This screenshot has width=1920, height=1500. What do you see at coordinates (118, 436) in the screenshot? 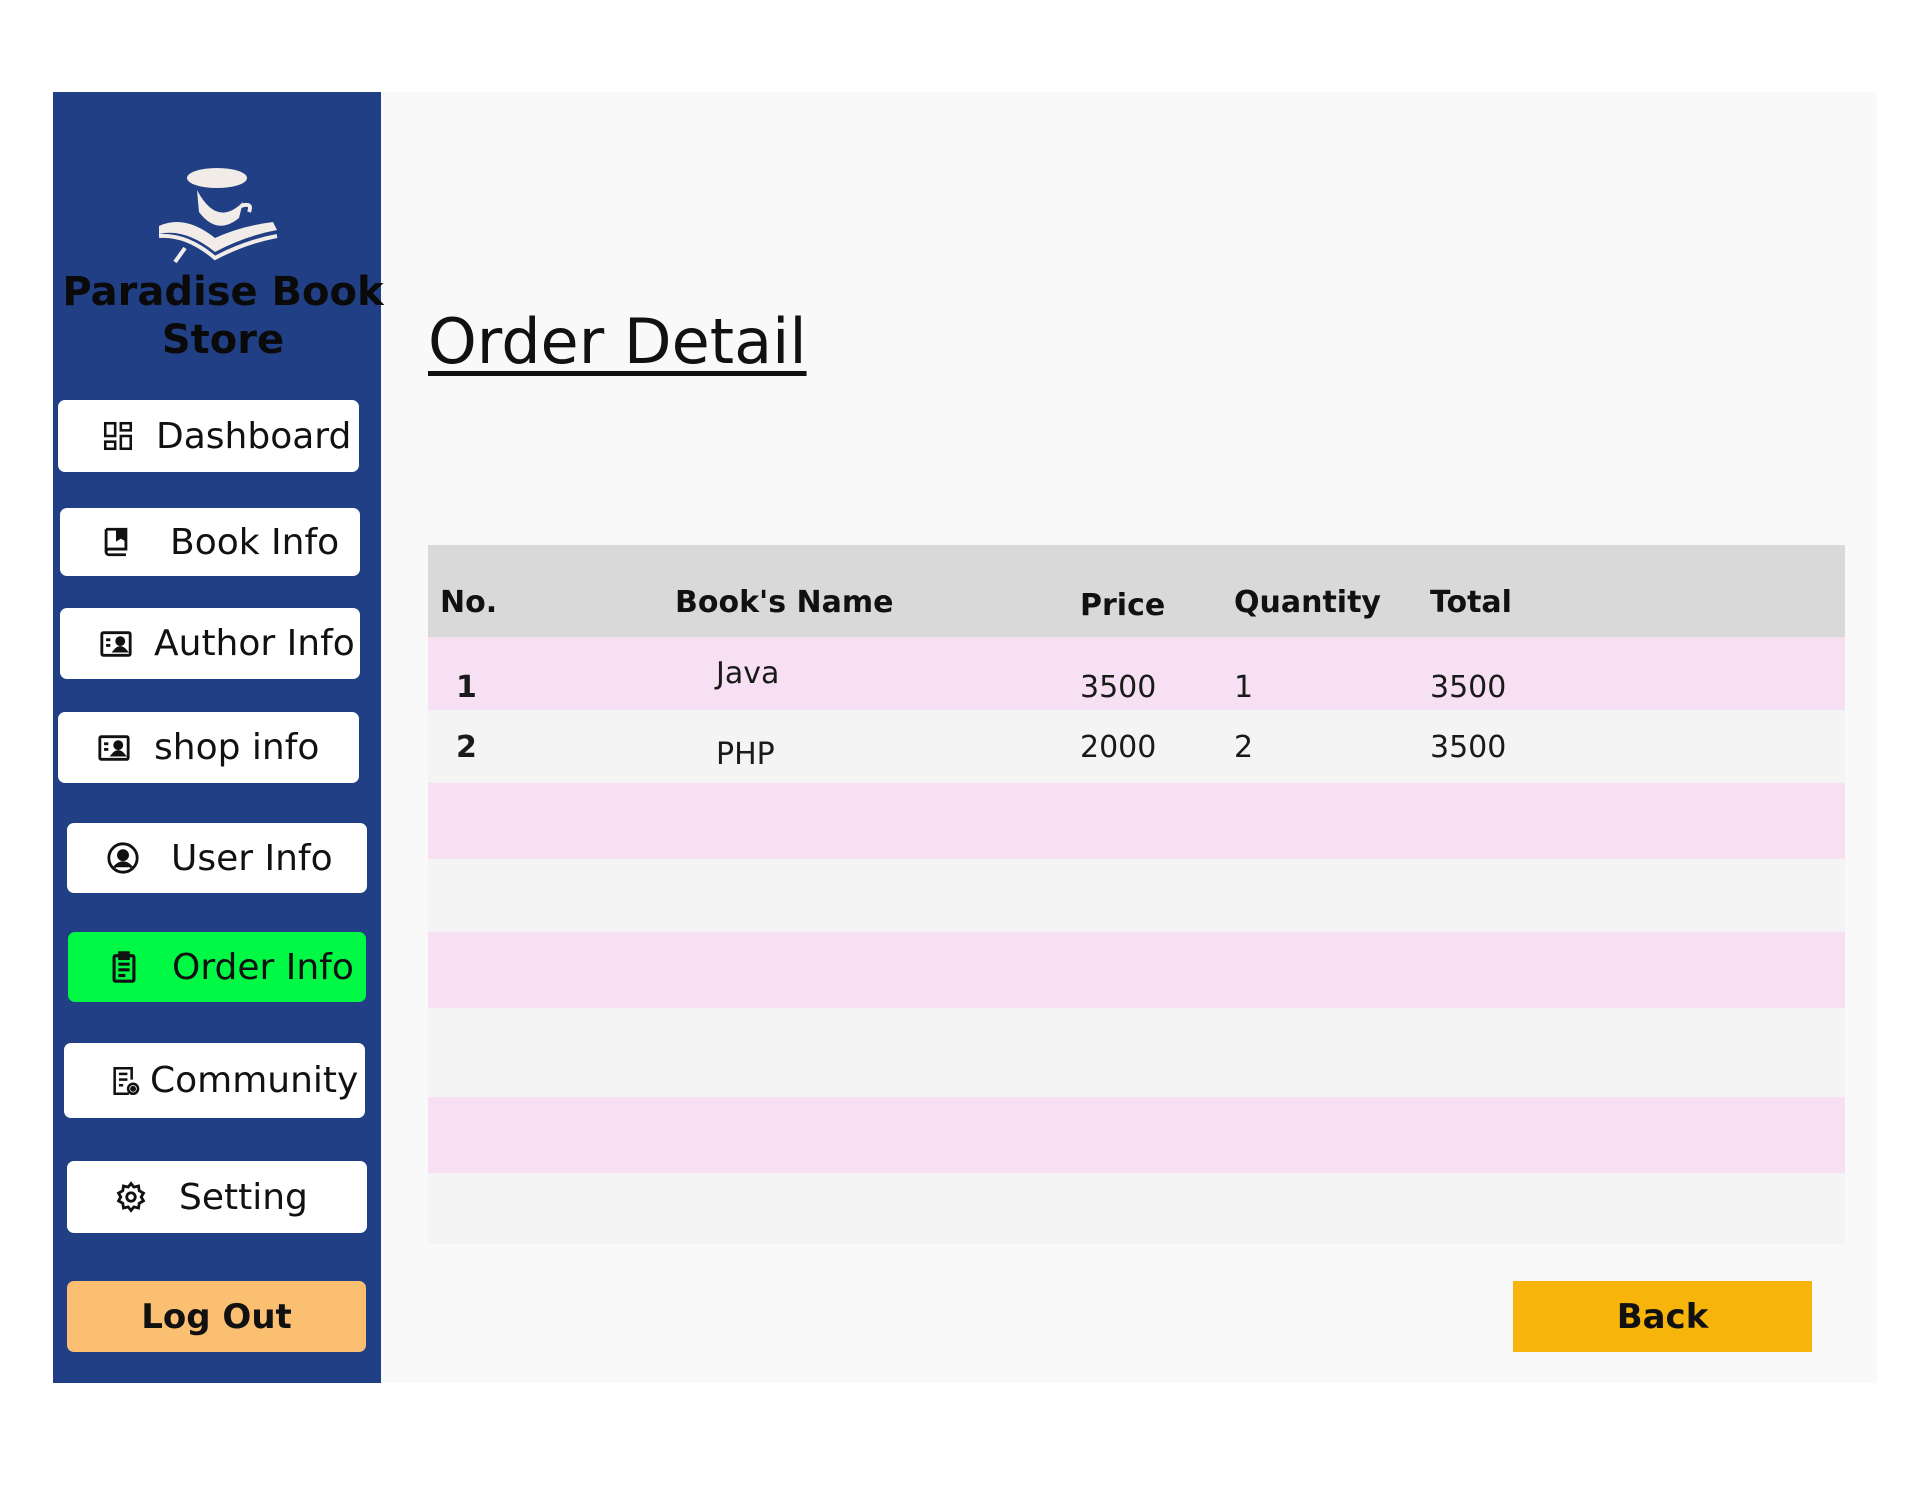
I see `dashboard-icon` at bounding box center [118, 436].